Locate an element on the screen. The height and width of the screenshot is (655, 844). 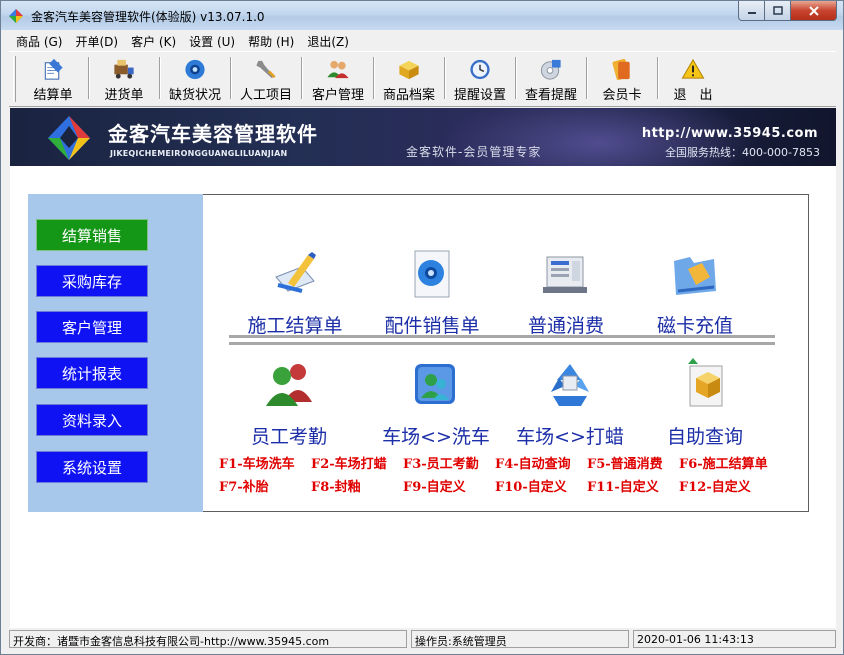
brand-slogan: 金客软件-会员管理专家 is located at coordinates (474, 152).